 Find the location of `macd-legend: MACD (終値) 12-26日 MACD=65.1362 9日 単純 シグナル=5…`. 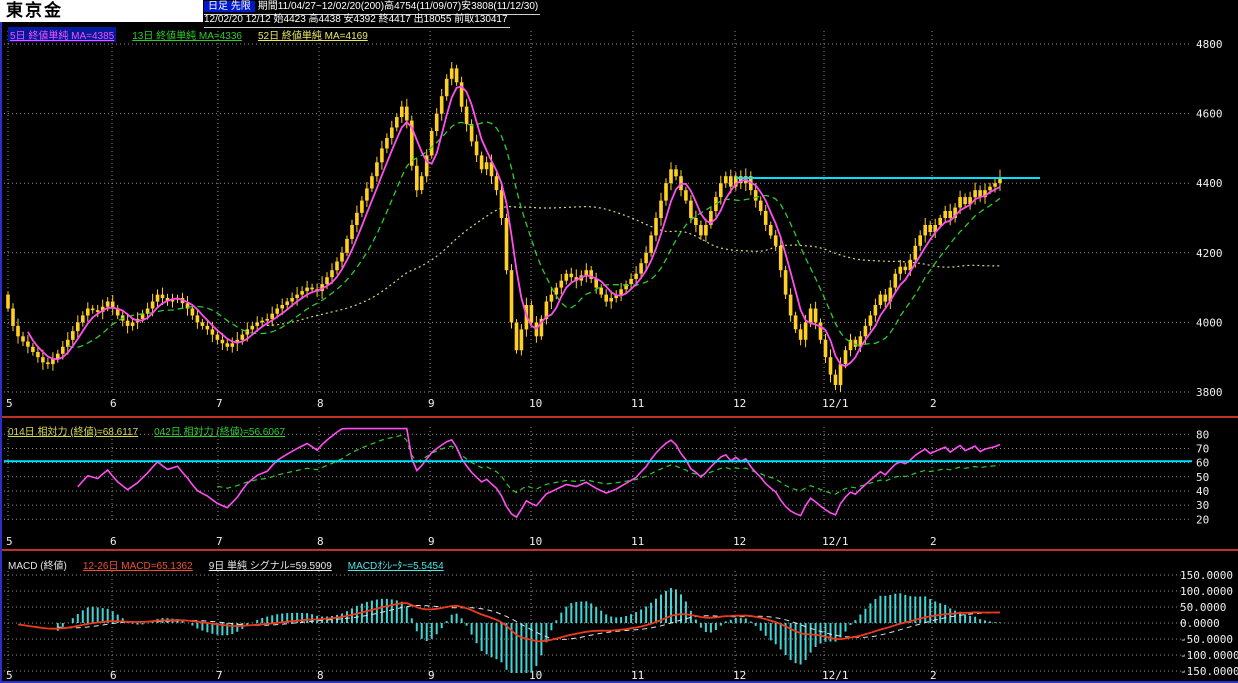

macd-legend: MACD (終値) 12-26日 MACD=65.1362 9日 単純 シグナル=5… is located at coordinates (226, 564).